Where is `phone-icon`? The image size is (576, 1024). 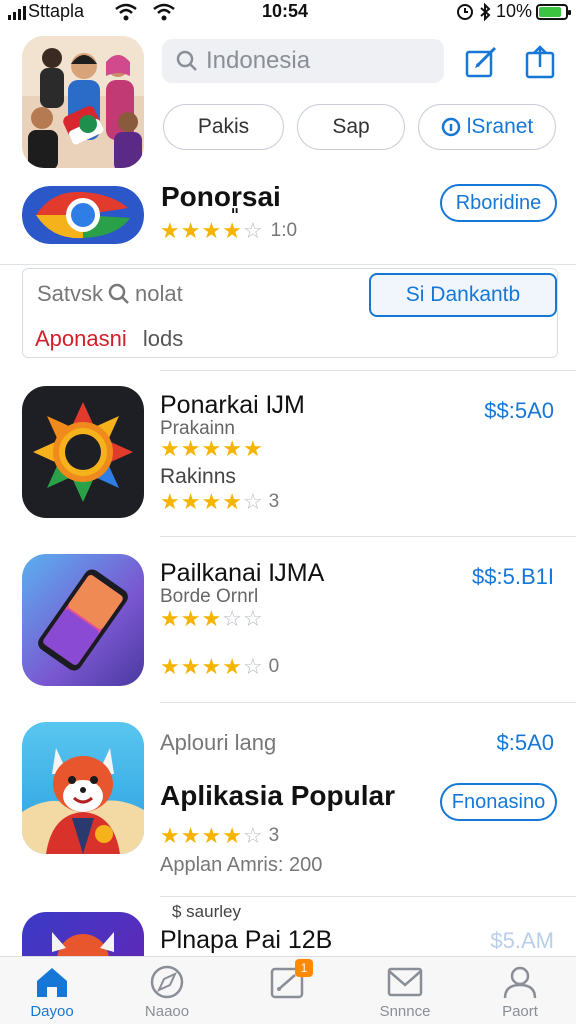 phone-icon is located at coordinates (83, 620).